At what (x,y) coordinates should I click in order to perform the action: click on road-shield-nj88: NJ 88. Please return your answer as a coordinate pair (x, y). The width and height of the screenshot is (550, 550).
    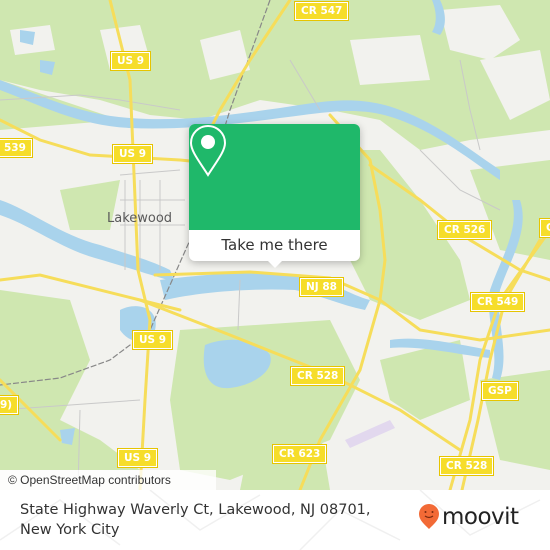
    Looking at the image, I should click on (321, 287).